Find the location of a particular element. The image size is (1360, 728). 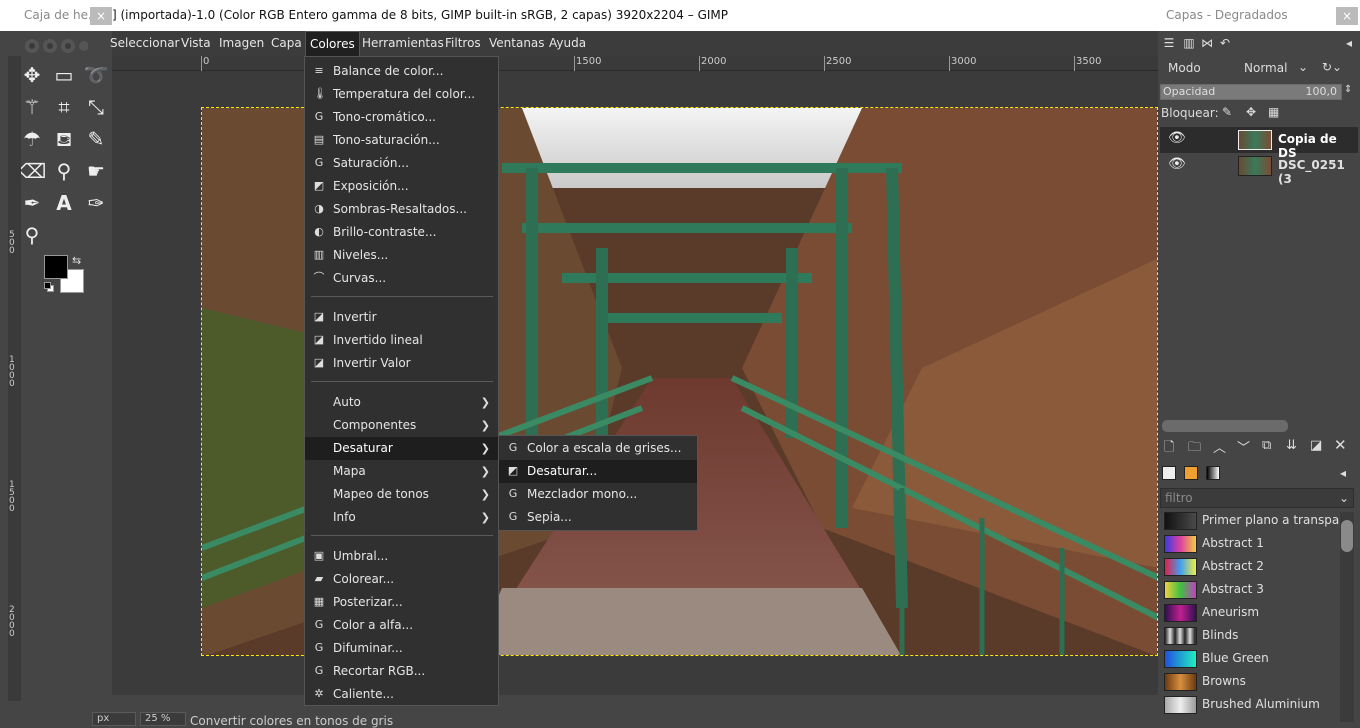

toolbox-close-button: × is located at coordinates (101, 16).